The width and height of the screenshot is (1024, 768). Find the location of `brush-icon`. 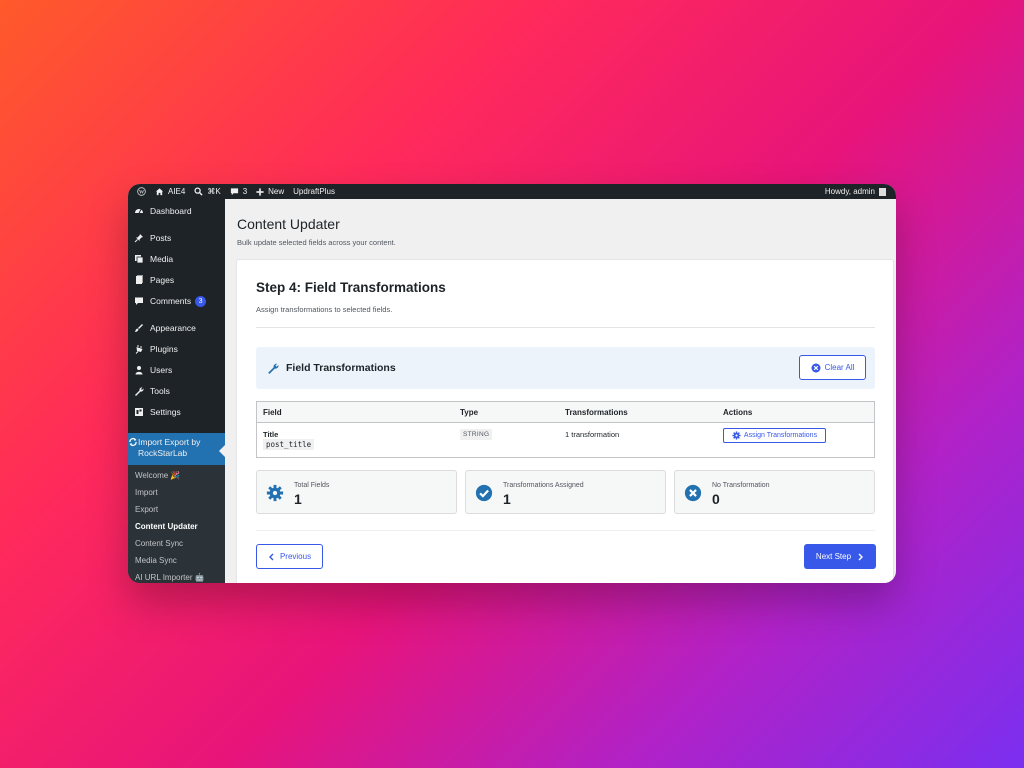

brush-icon is located at coordinates (139, 328).